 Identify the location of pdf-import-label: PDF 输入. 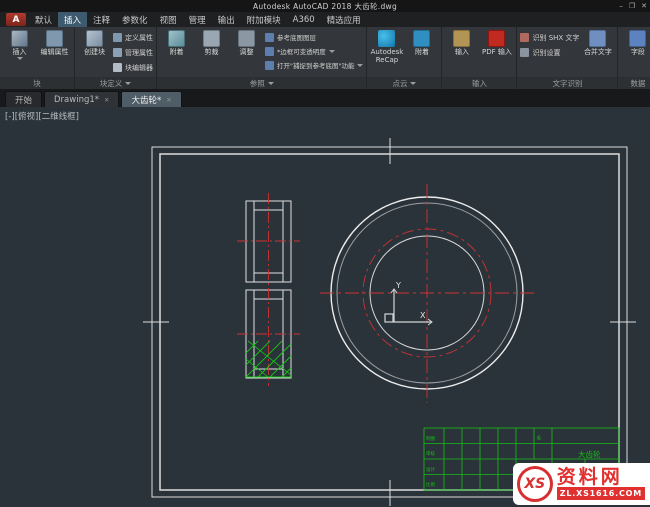
(497, 52).